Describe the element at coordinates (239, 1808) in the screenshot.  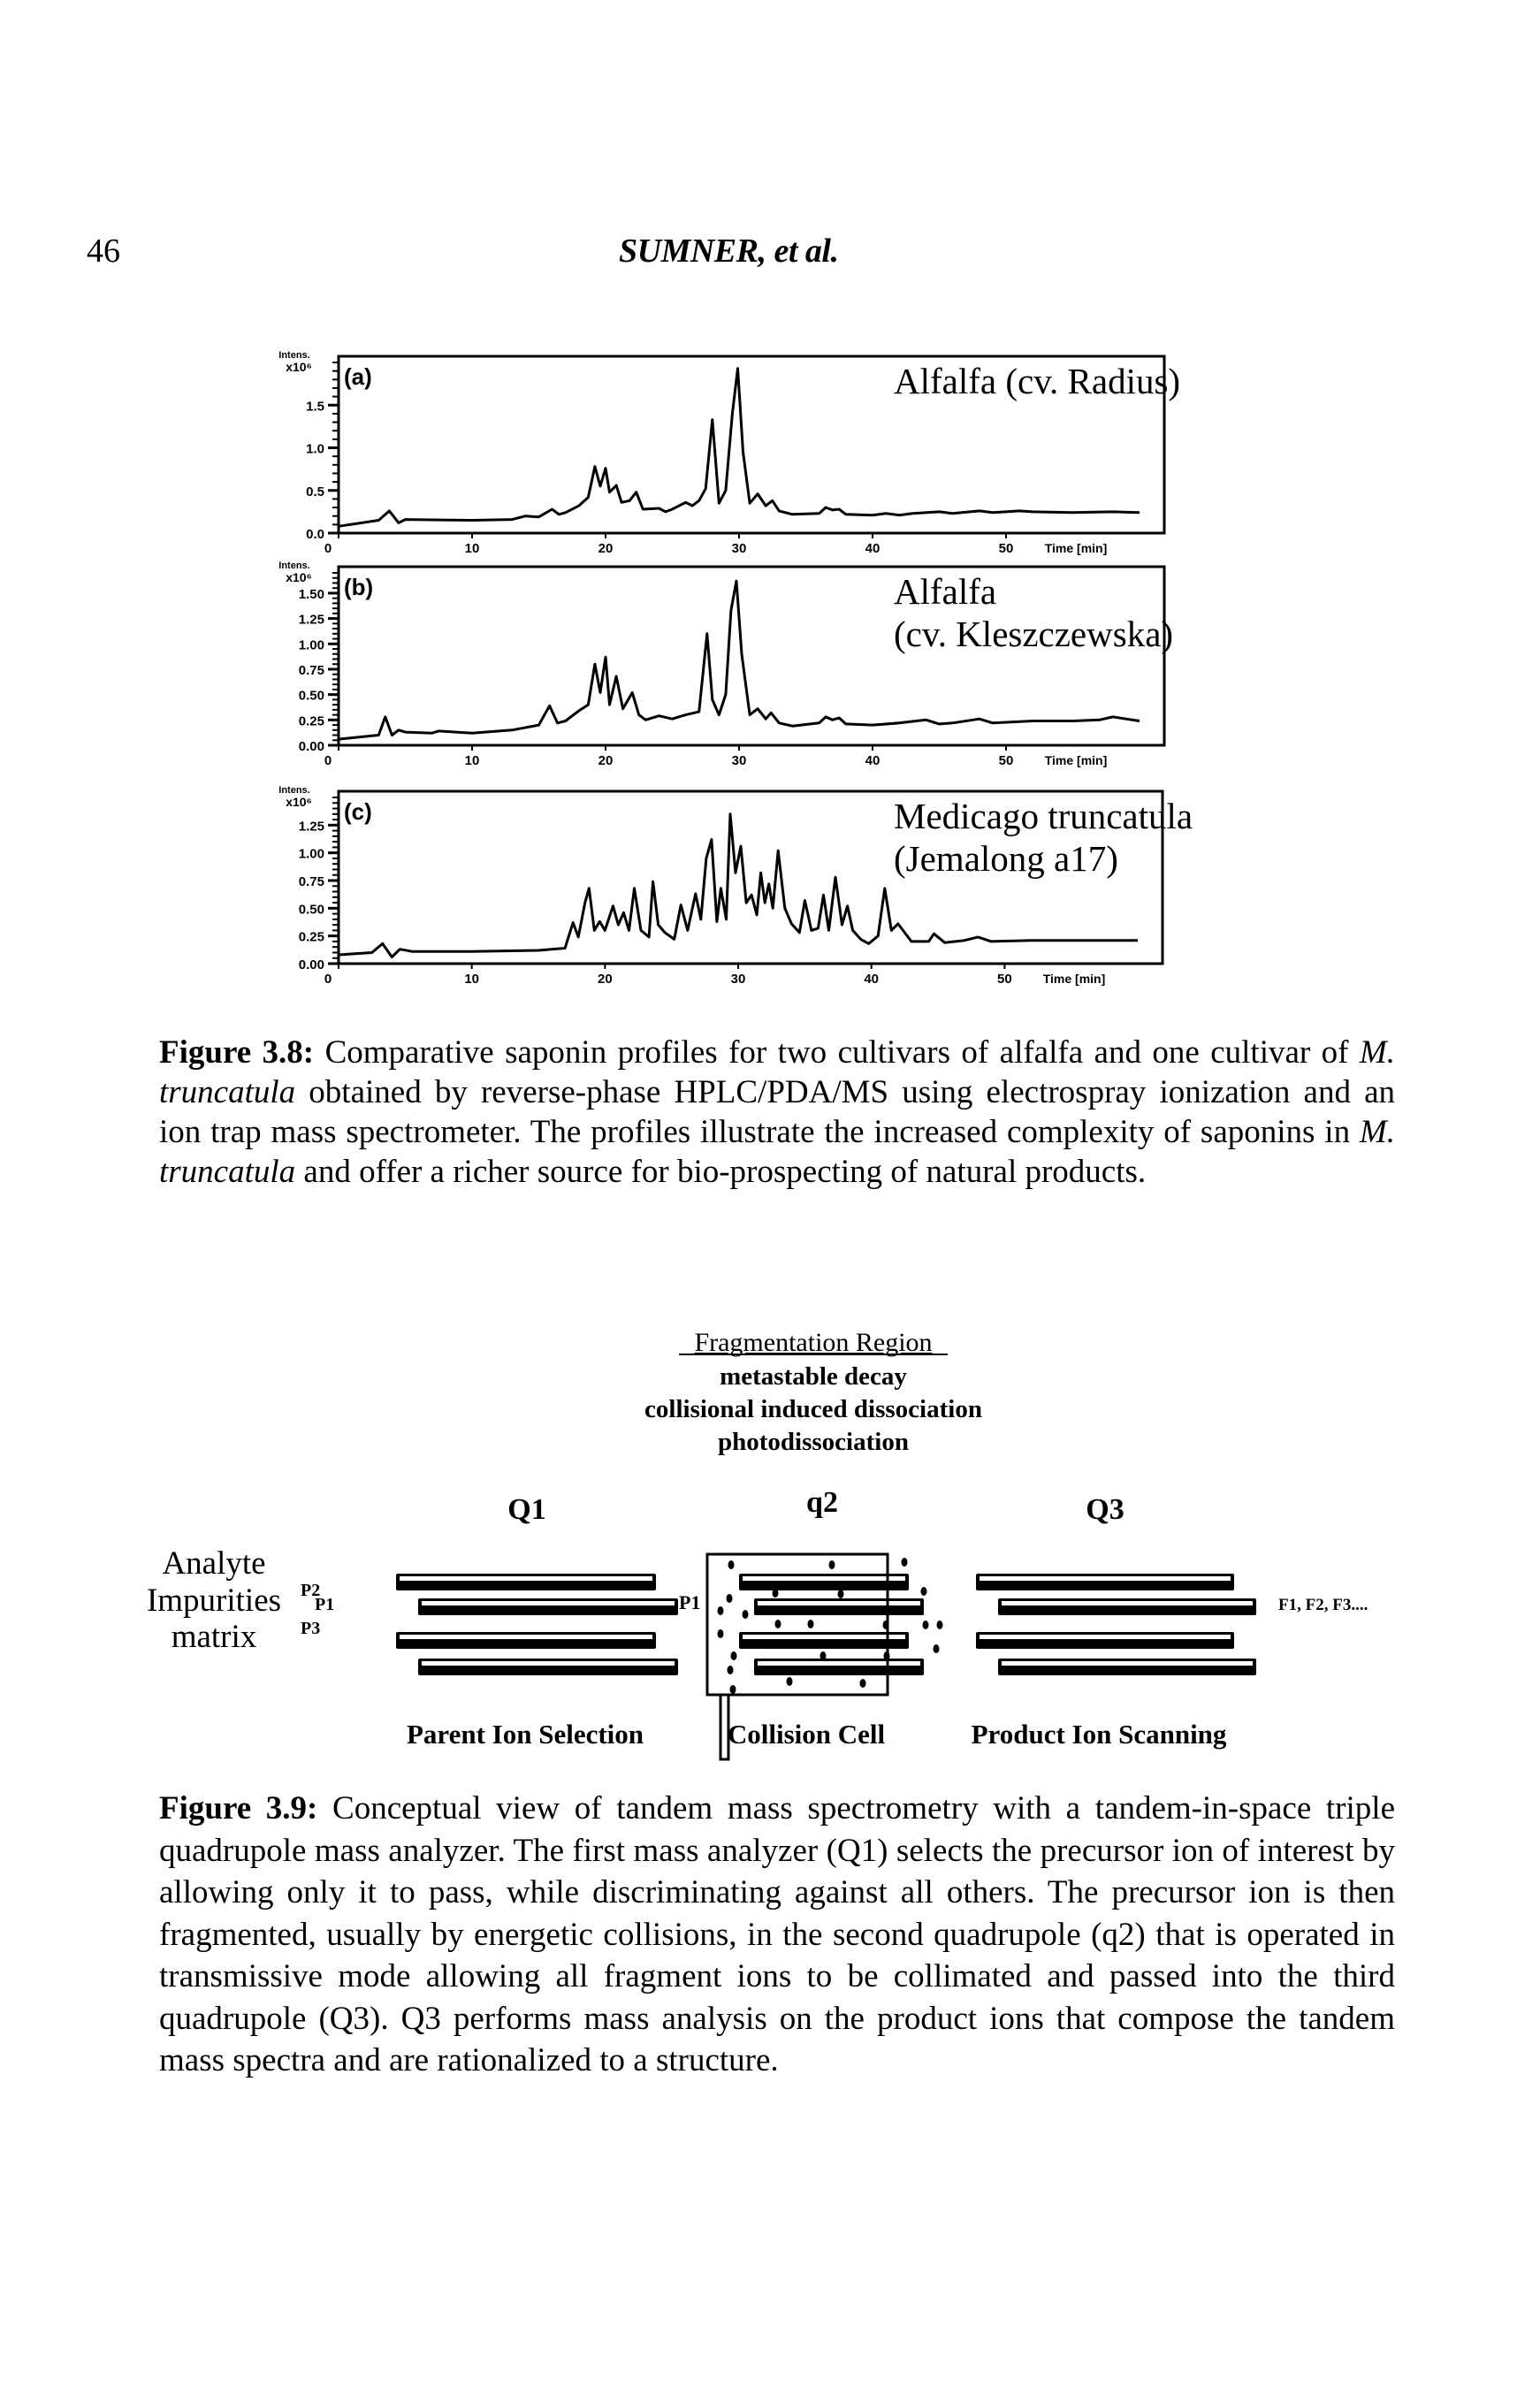
I see `figure-3-9-caption-label: Figure 3.9:` at that location.